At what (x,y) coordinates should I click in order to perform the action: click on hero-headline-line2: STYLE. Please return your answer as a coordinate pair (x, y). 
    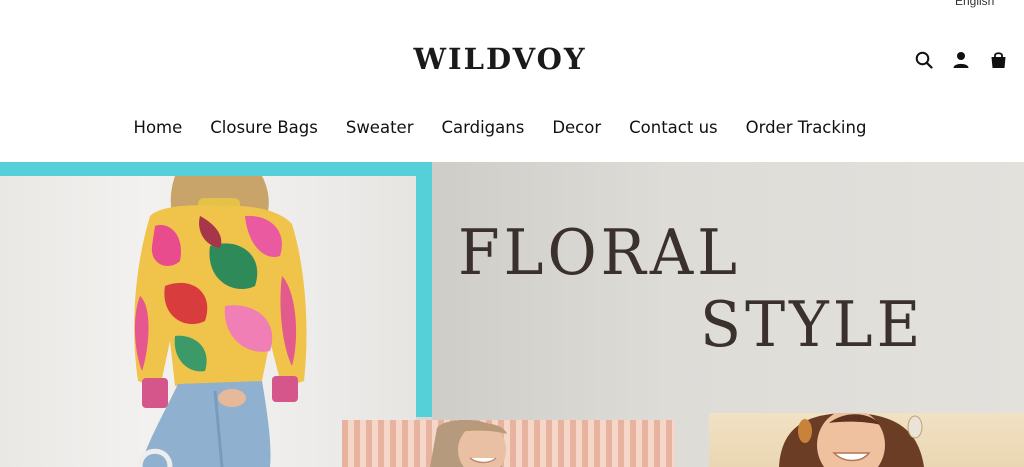
    Looking at the image, I should click on (812, 325).